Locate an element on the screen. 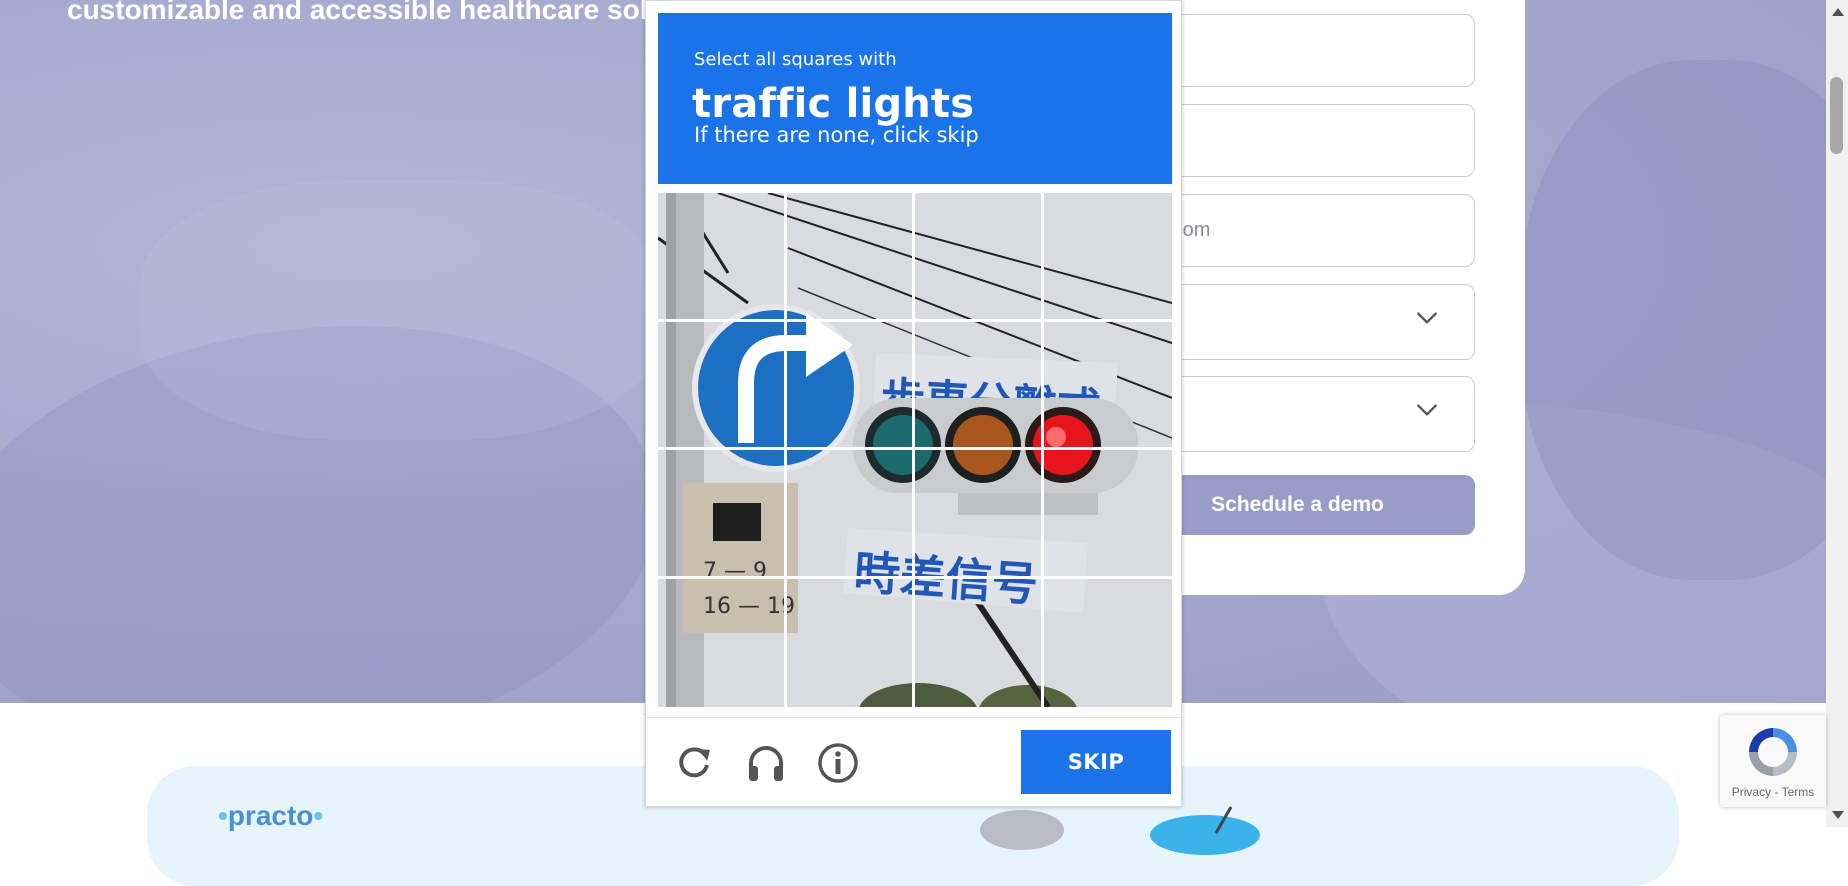 This screenshot has height=886, width=1848. challenge-subtext: If there are none, click skip is located at coordinates (836, 135).